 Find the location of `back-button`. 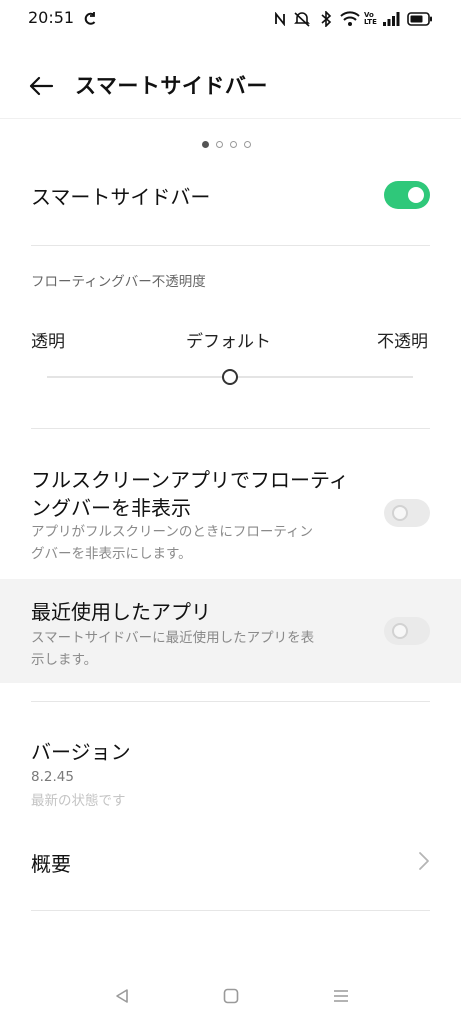

back-button is located at coordinates (40, 86).